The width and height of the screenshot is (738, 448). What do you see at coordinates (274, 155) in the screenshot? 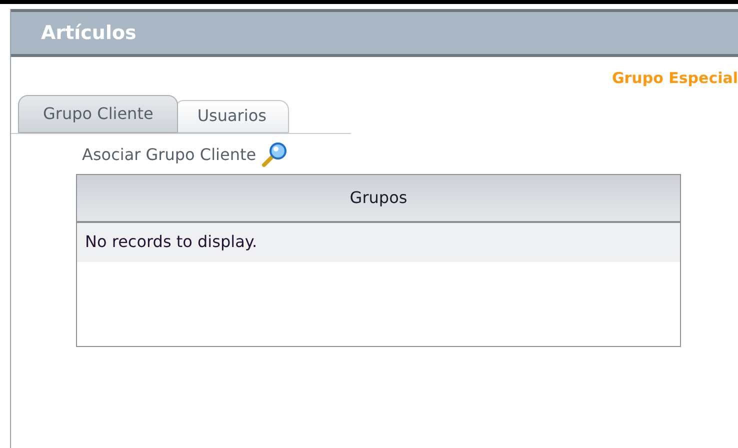
I see `search-icon` at bounding box center [274, 155].